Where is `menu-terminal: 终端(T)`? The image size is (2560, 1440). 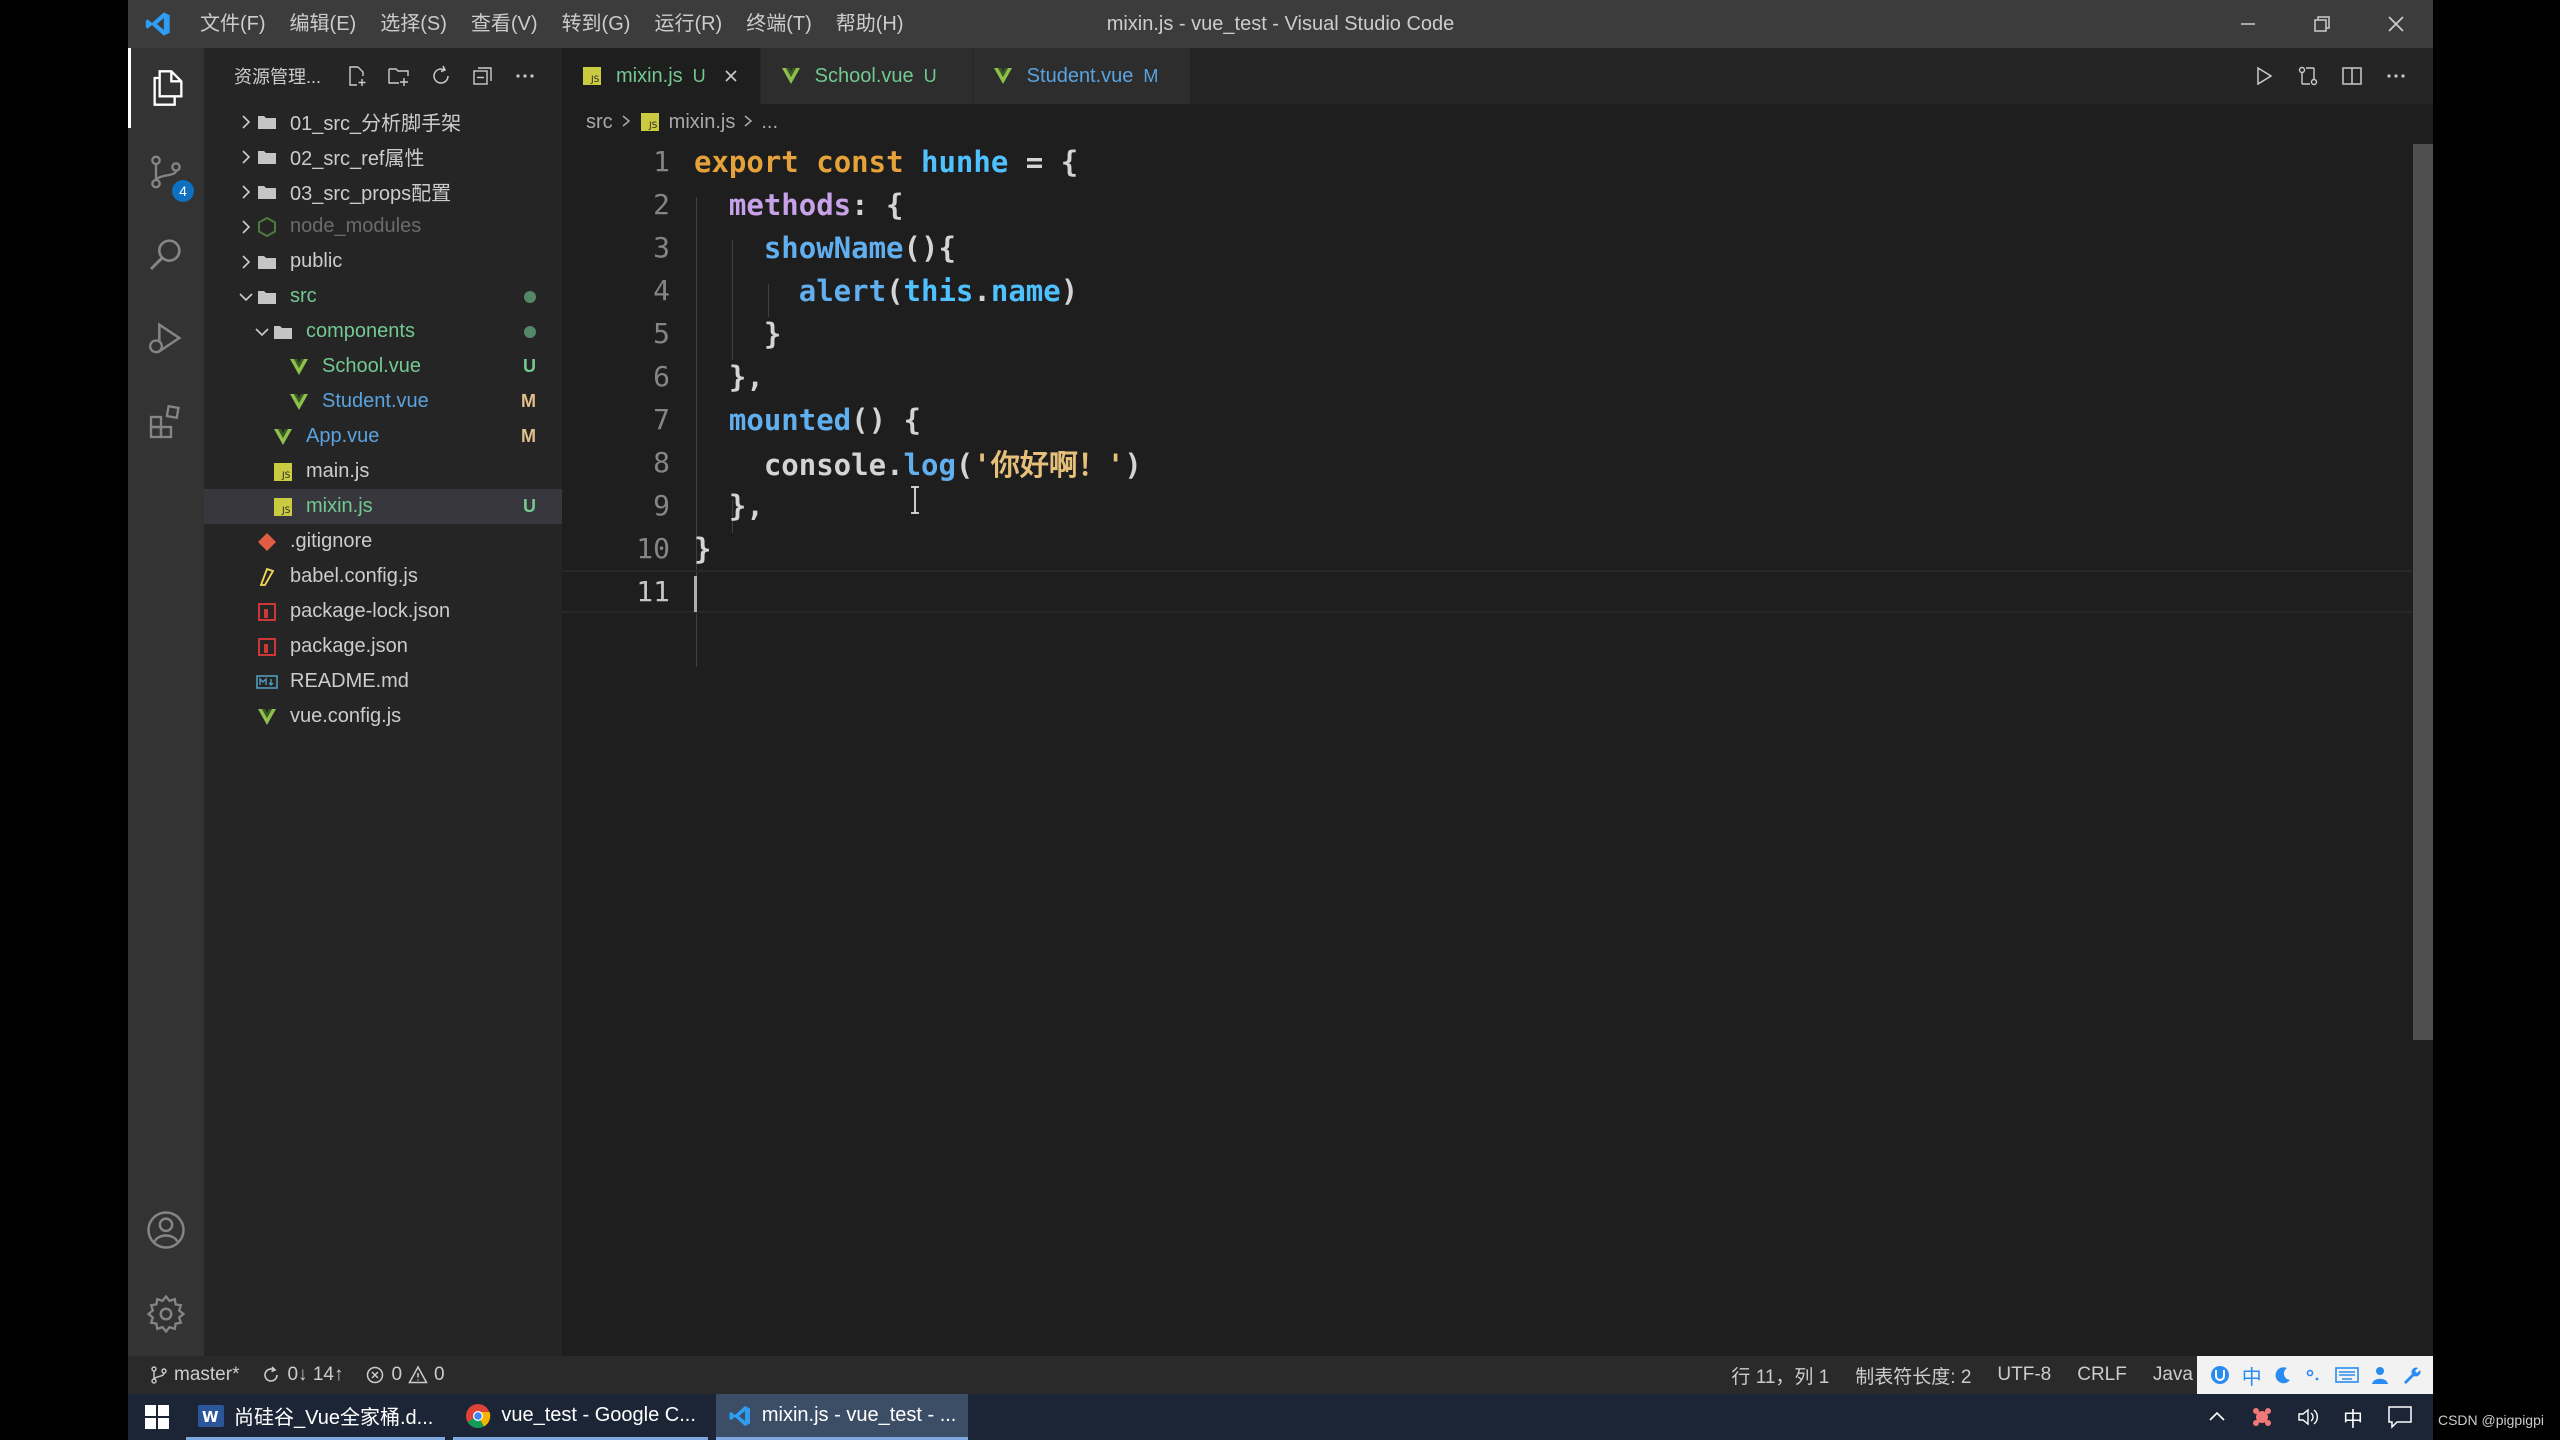
menu-terminal: 终端(T) is located at coordinates (779, 24).